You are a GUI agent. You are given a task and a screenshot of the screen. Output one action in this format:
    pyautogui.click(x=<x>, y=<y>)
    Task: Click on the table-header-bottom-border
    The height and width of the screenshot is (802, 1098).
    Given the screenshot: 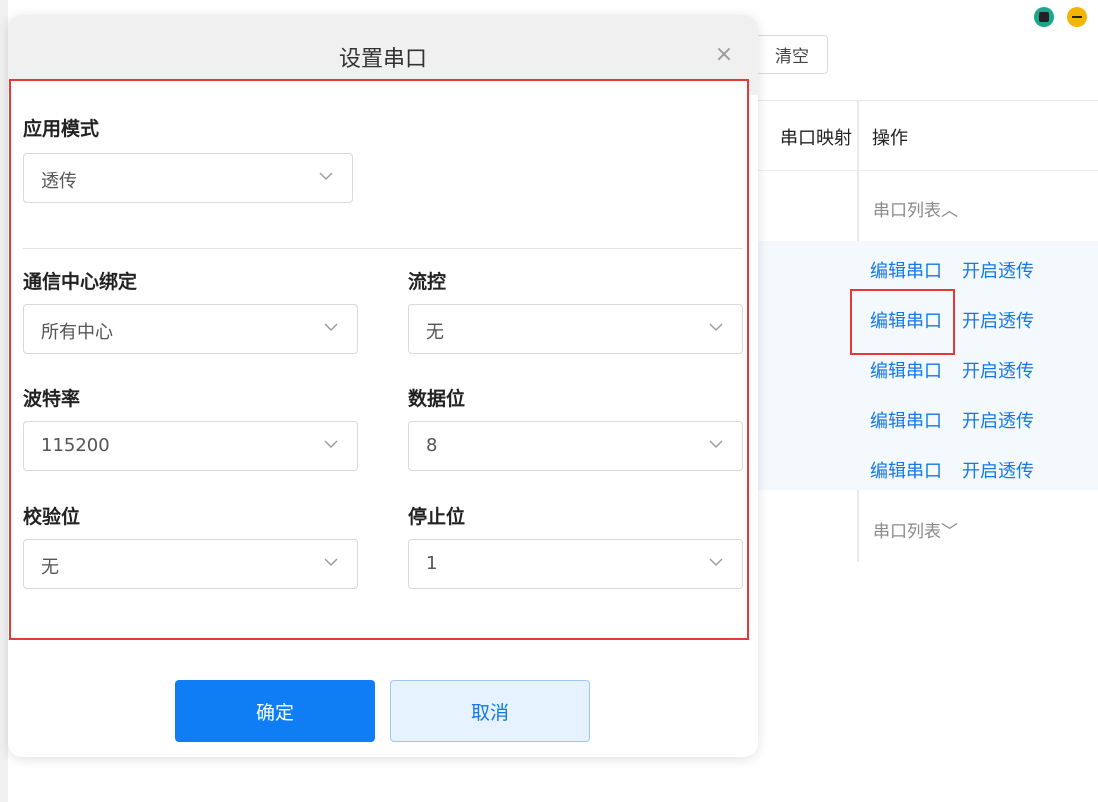 What is the action you would take?
    pyautogui.click(x=928, y=170)
    